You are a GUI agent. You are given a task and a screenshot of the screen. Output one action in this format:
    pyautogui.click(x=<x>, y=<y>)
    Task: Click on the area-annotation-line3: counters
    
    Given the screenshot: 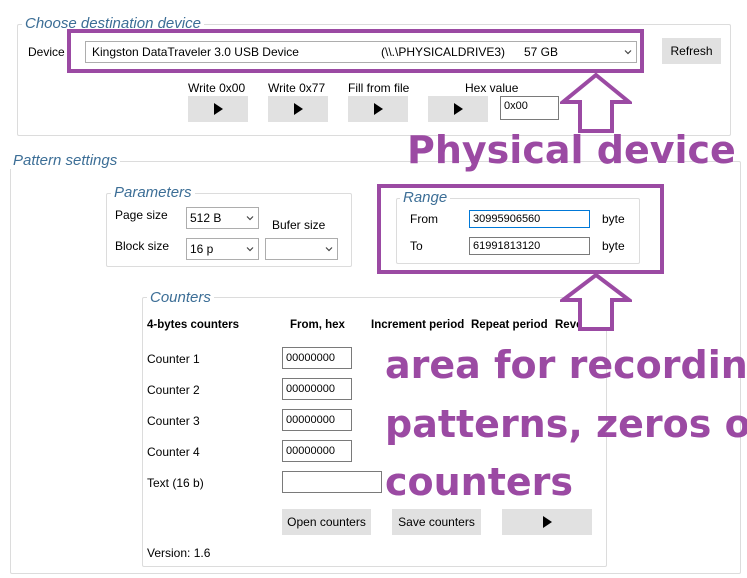 What is the action you would take?
    pyautogui.click(x=479, y=482)
    